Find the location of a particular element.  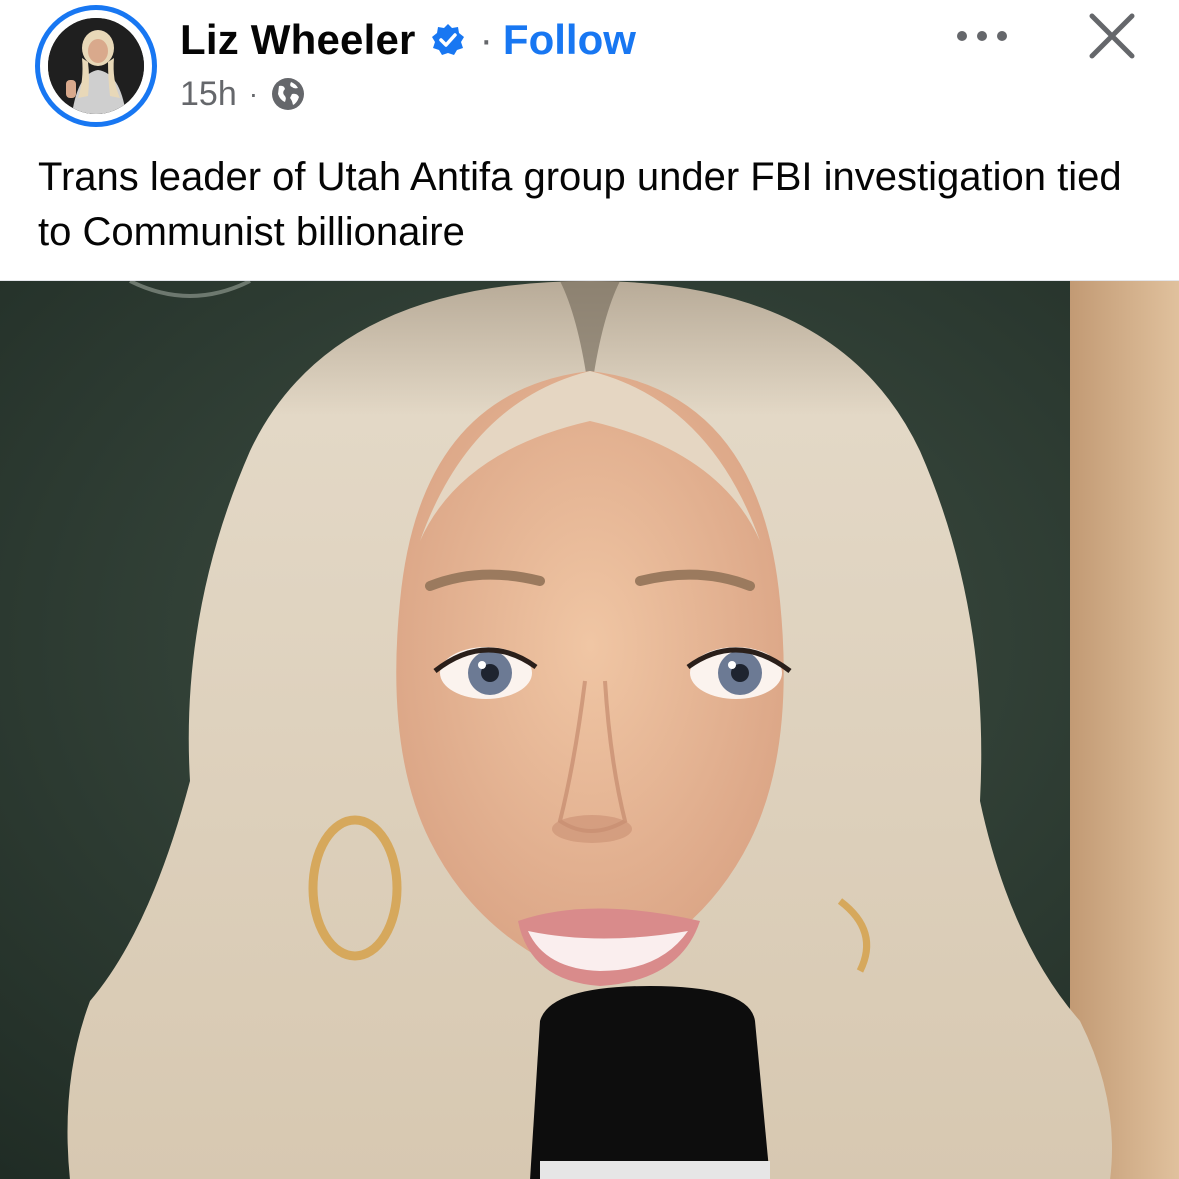

avatar is located at coordinates (96, 66).